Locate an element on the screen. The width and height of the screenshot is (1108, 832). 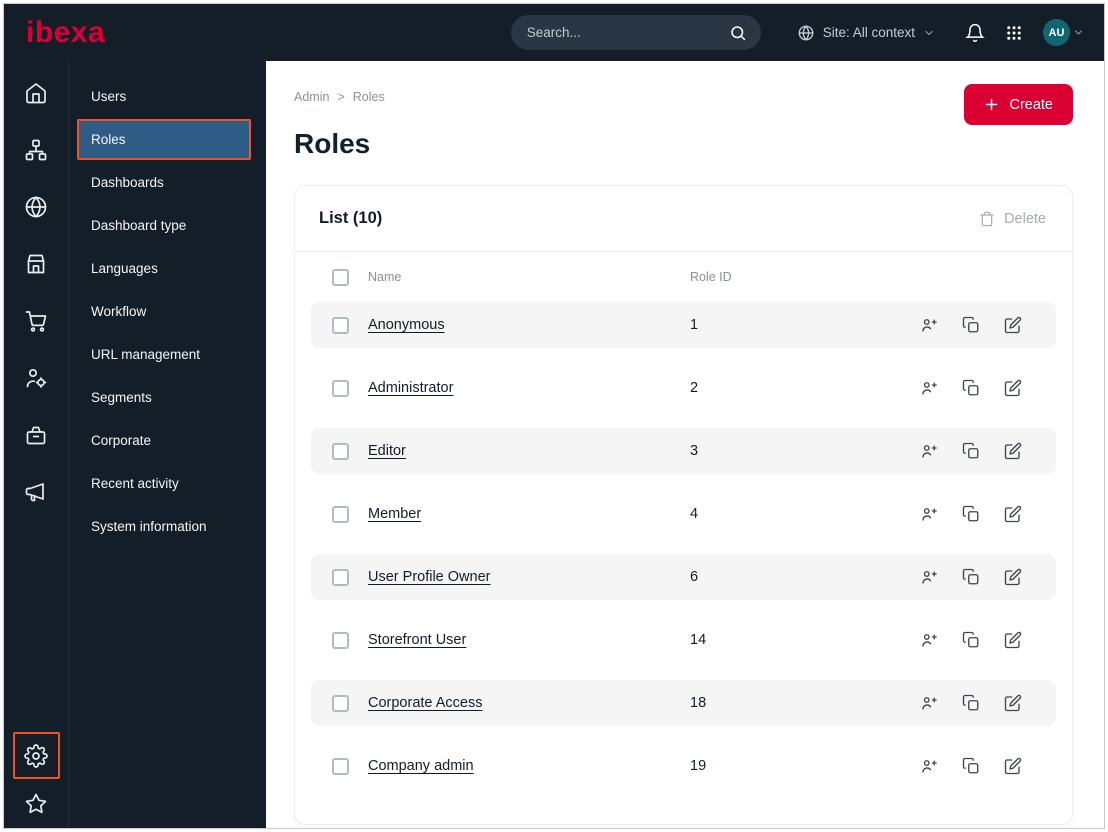
site-context-selector: Site: All context is located at coordinates (866, 33).